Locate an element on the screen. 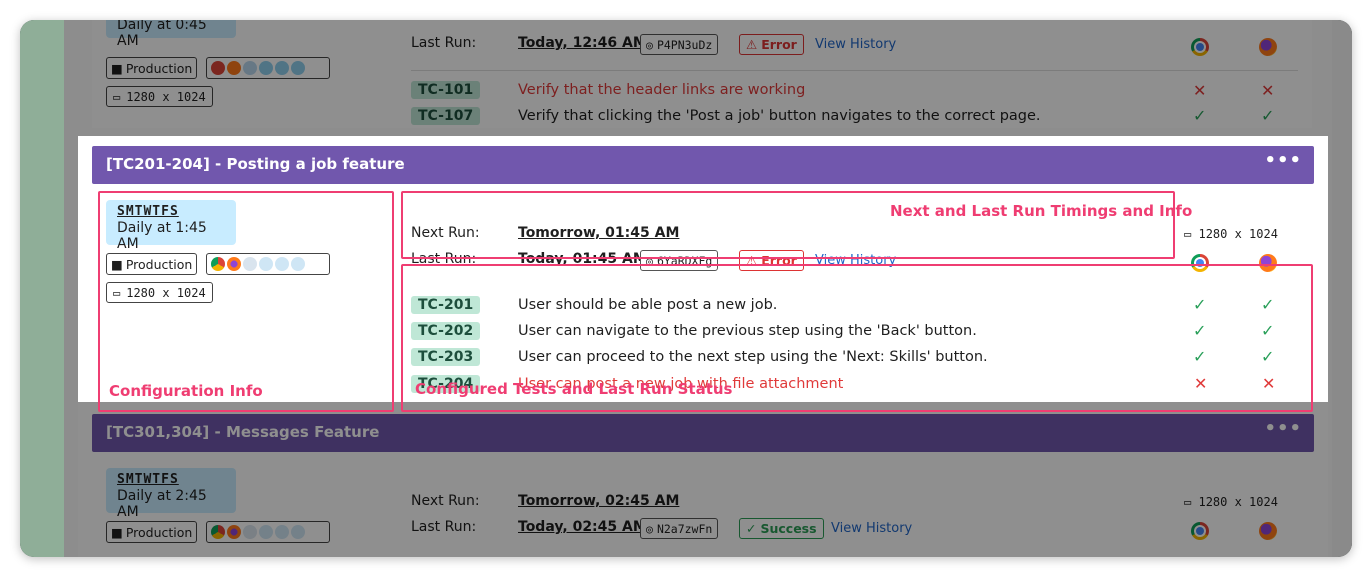 This screenshot has width=1372, height=577. suite-header: [TC301,304] - Messages Feature ••• is located at coordinates (703, 433).